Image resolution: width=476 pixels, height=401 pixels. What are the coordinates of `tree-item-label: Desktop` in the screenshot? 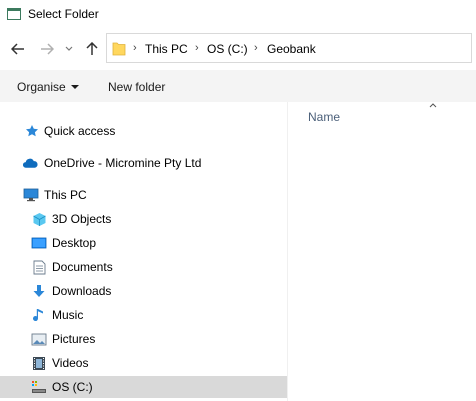 It's located at (74, 243).